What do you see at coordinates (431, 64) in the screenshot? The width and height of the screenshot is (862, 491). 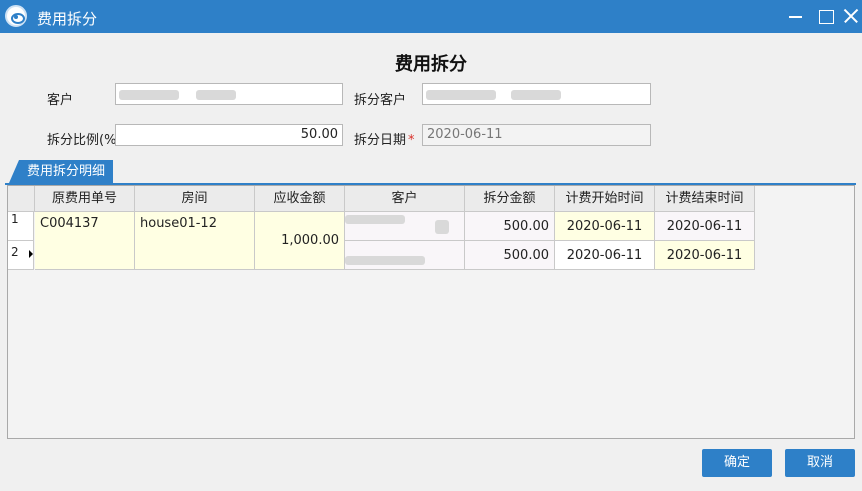 I see `dialog-heading: 费用拆分` at bounding box center [431, 64].